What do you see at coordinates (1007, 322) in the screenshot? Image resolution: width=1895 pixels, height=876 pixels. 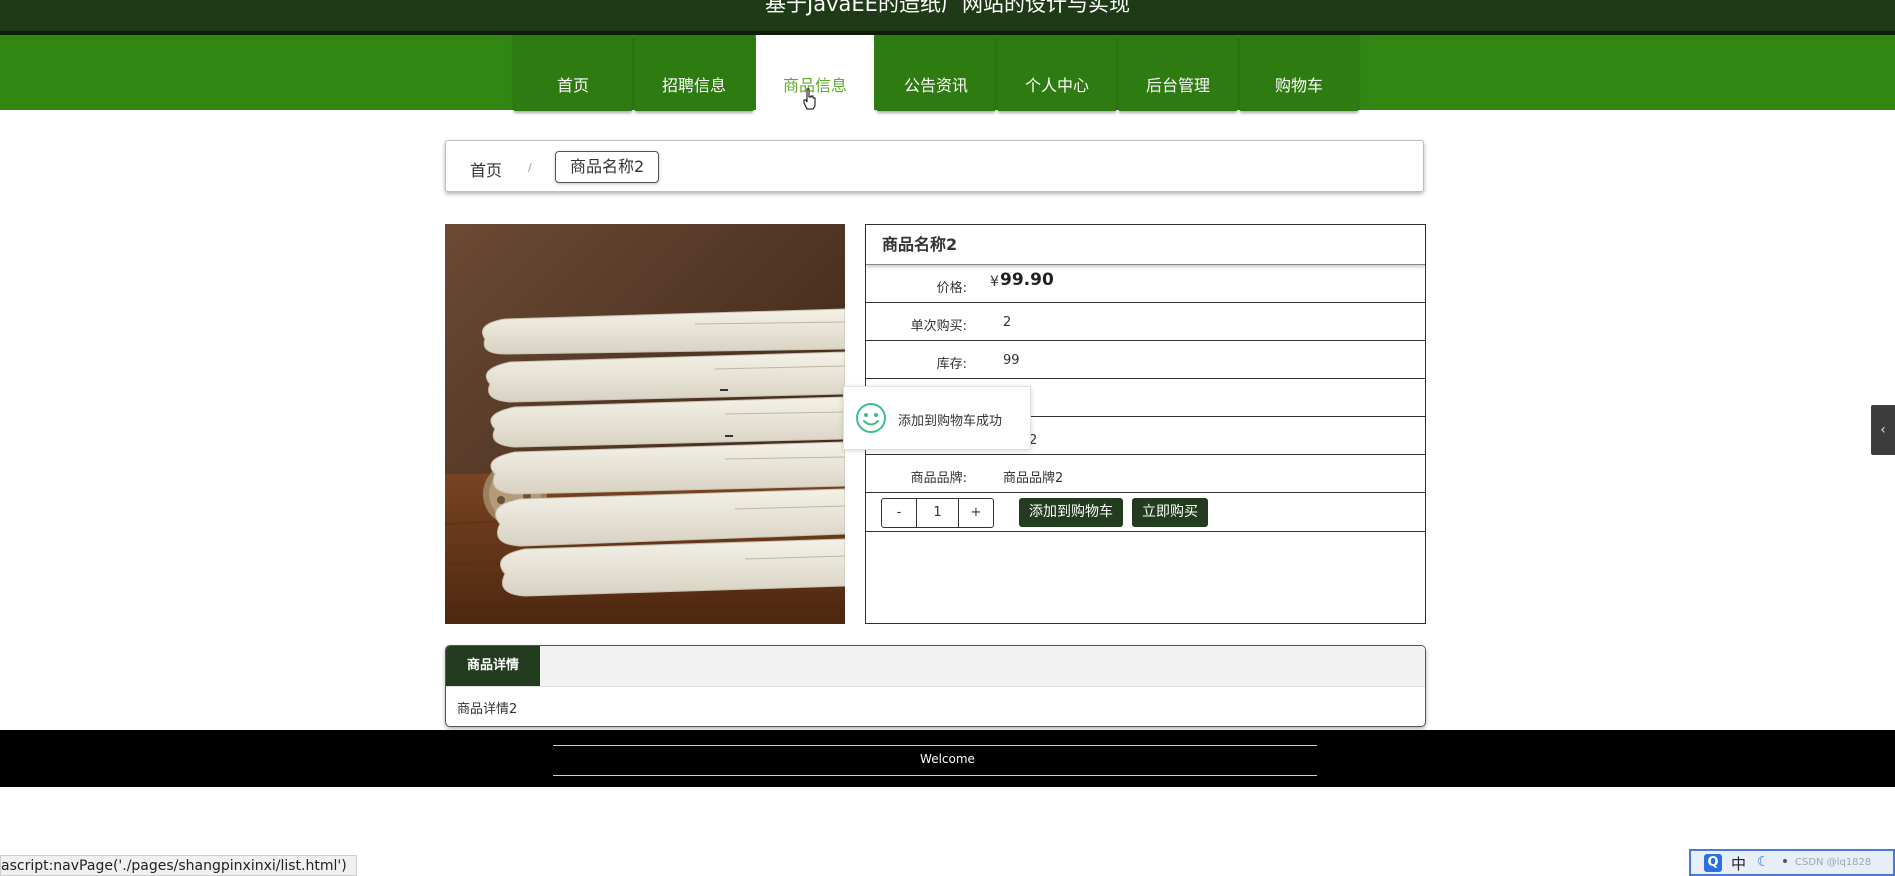 I see `min-purchase-value: 2` at bounding box center [1007, 322].